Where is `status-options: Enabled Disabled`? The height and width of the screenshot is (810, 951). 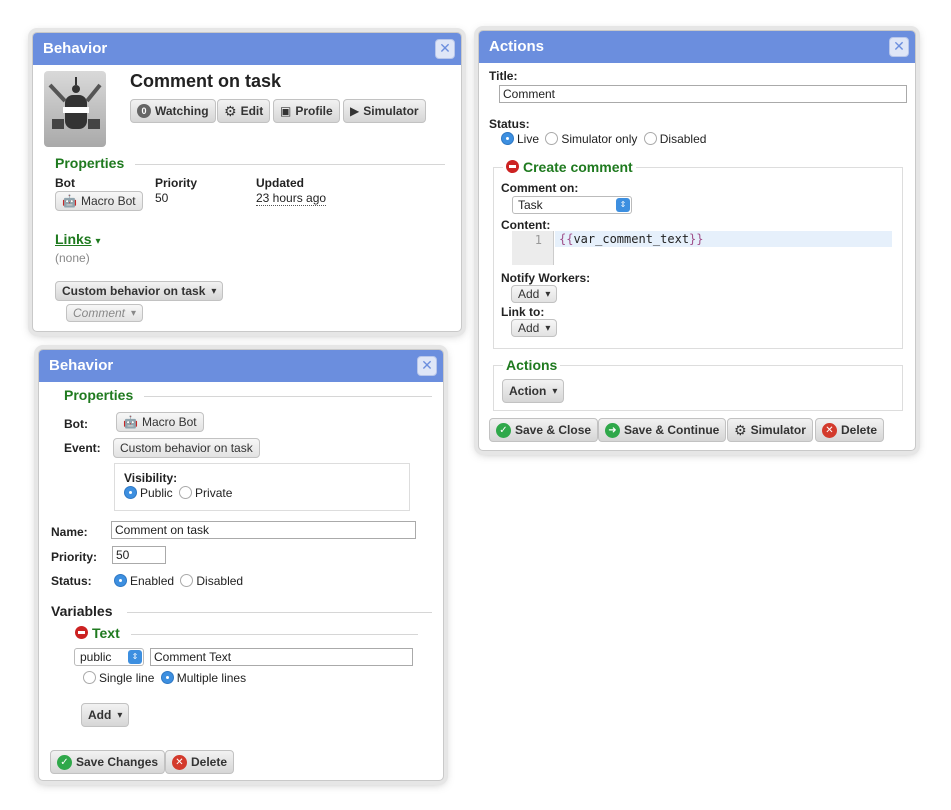 status-options: Enabled Disabled is located at coordinates (178, 581).